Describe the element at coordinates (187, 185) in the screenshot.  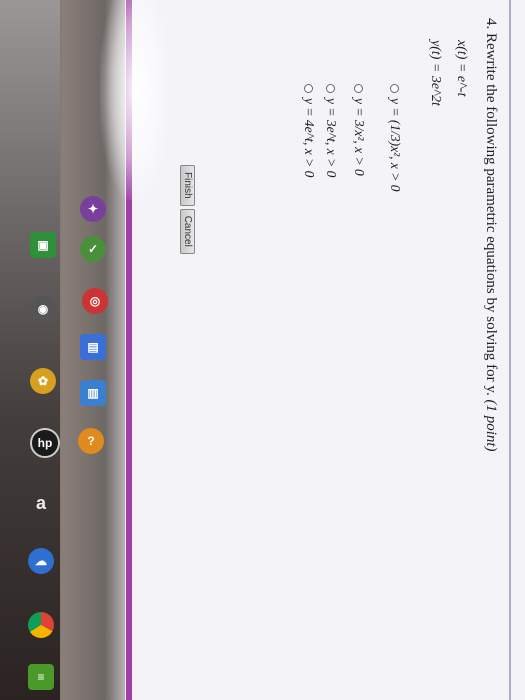
I see `finish-button: Finish` at that location.